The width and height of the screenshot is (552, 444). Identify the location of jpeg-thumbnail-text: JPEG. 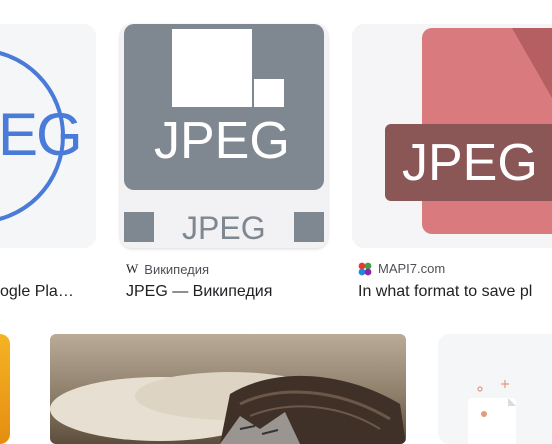
(222, 141).